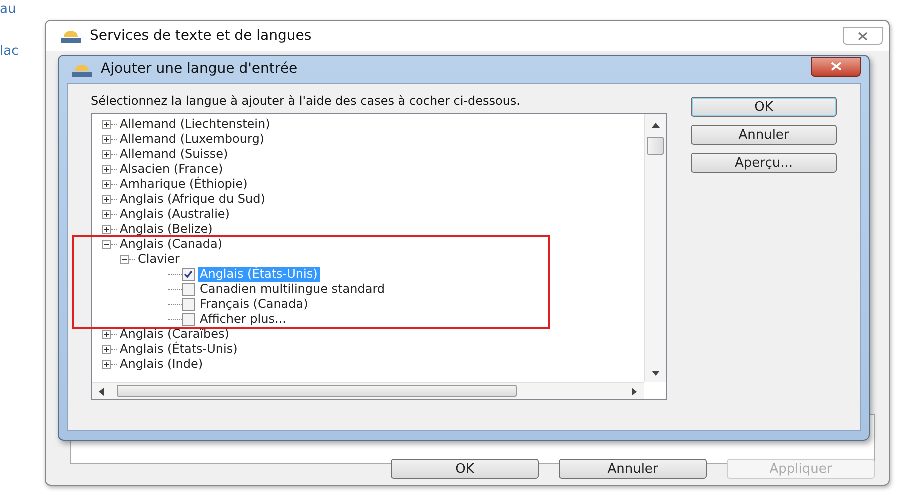  Describe the element at coordinates (9, 52) in the screenshot. I see `background-text: lac` at that location.